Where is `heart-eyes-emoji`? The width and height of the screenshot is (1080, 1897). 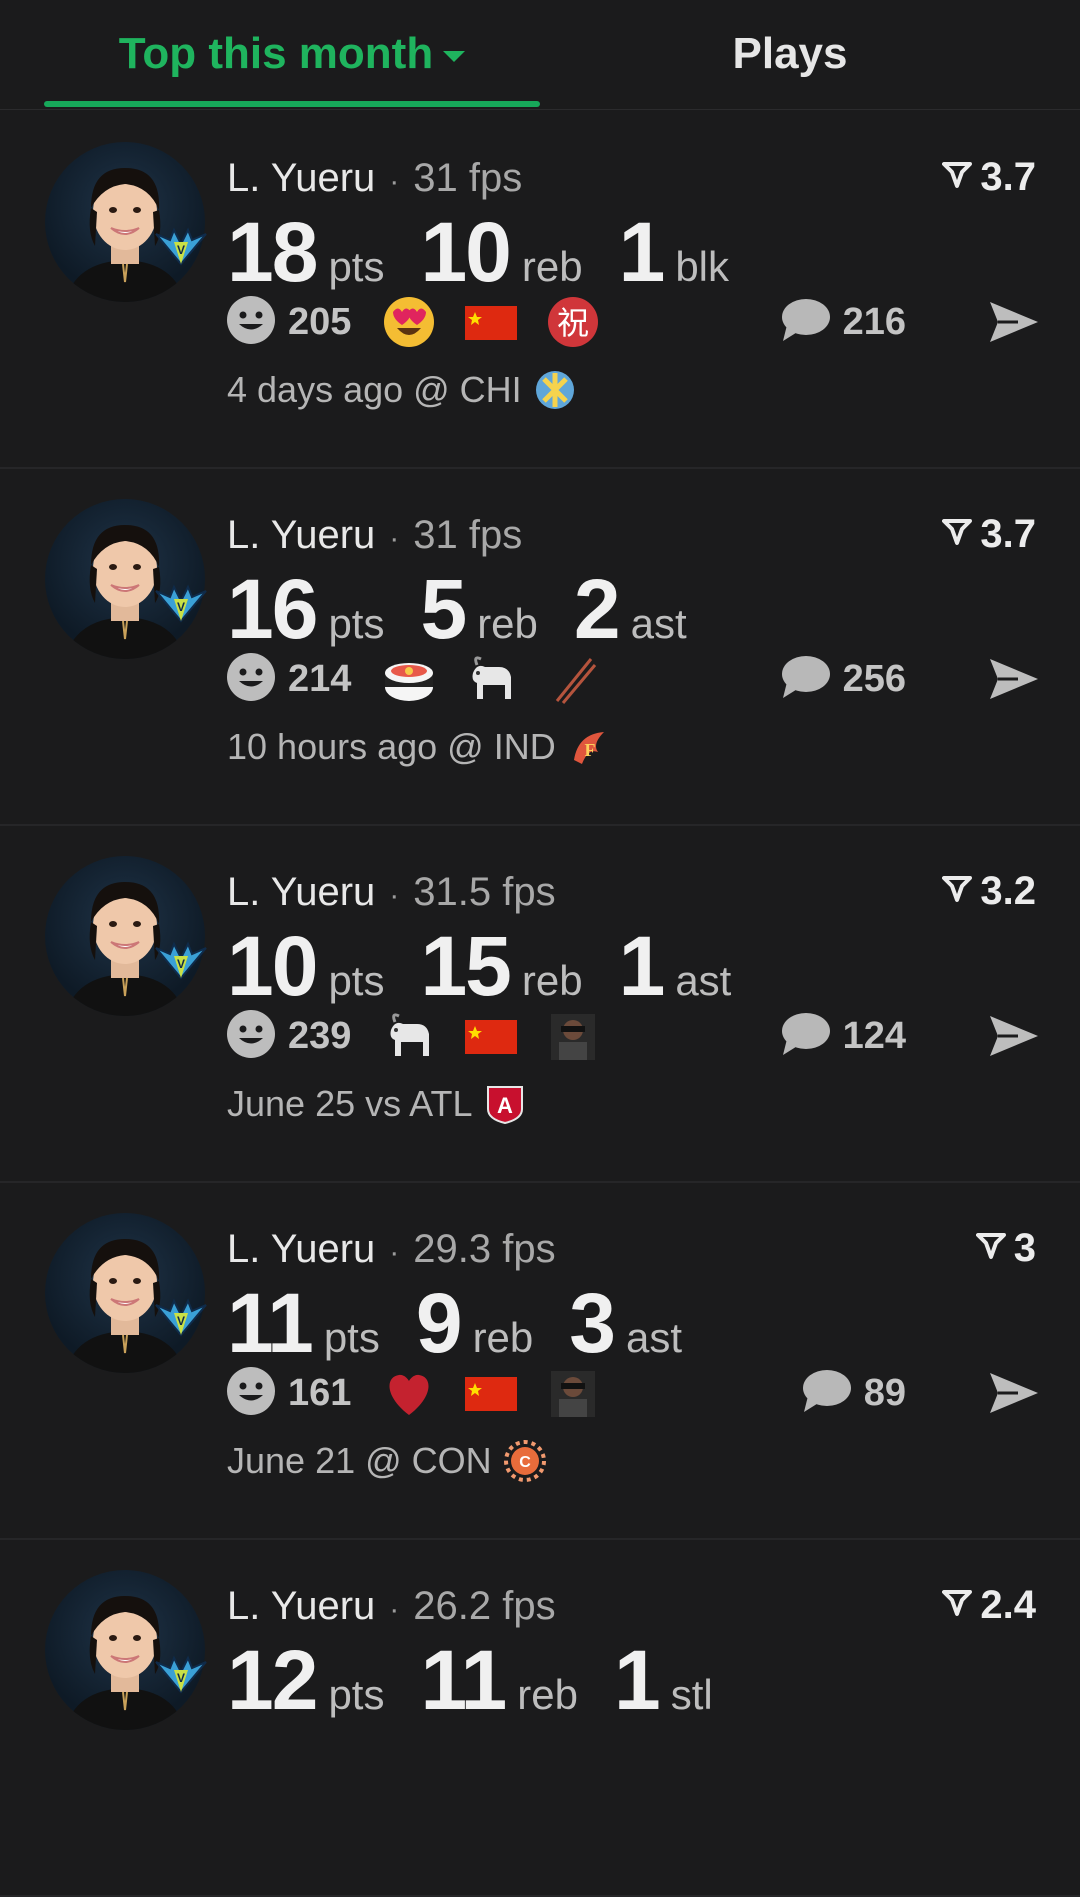
heart-eyes-emoji is located at coordinates (409, 322).